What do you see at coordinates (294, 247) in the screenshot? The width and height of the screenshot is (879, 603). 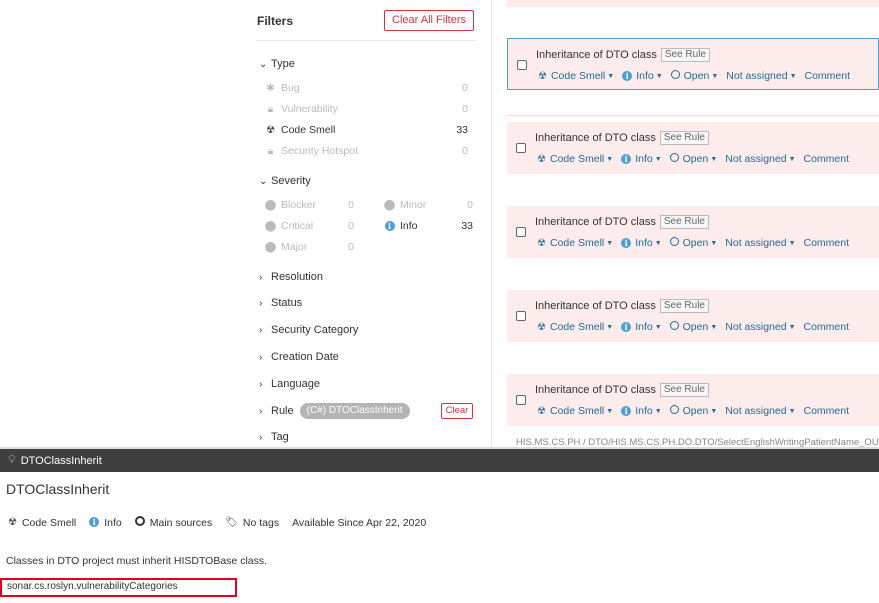 I see `facet-item-label: Major` at bounding box center [294, 247].